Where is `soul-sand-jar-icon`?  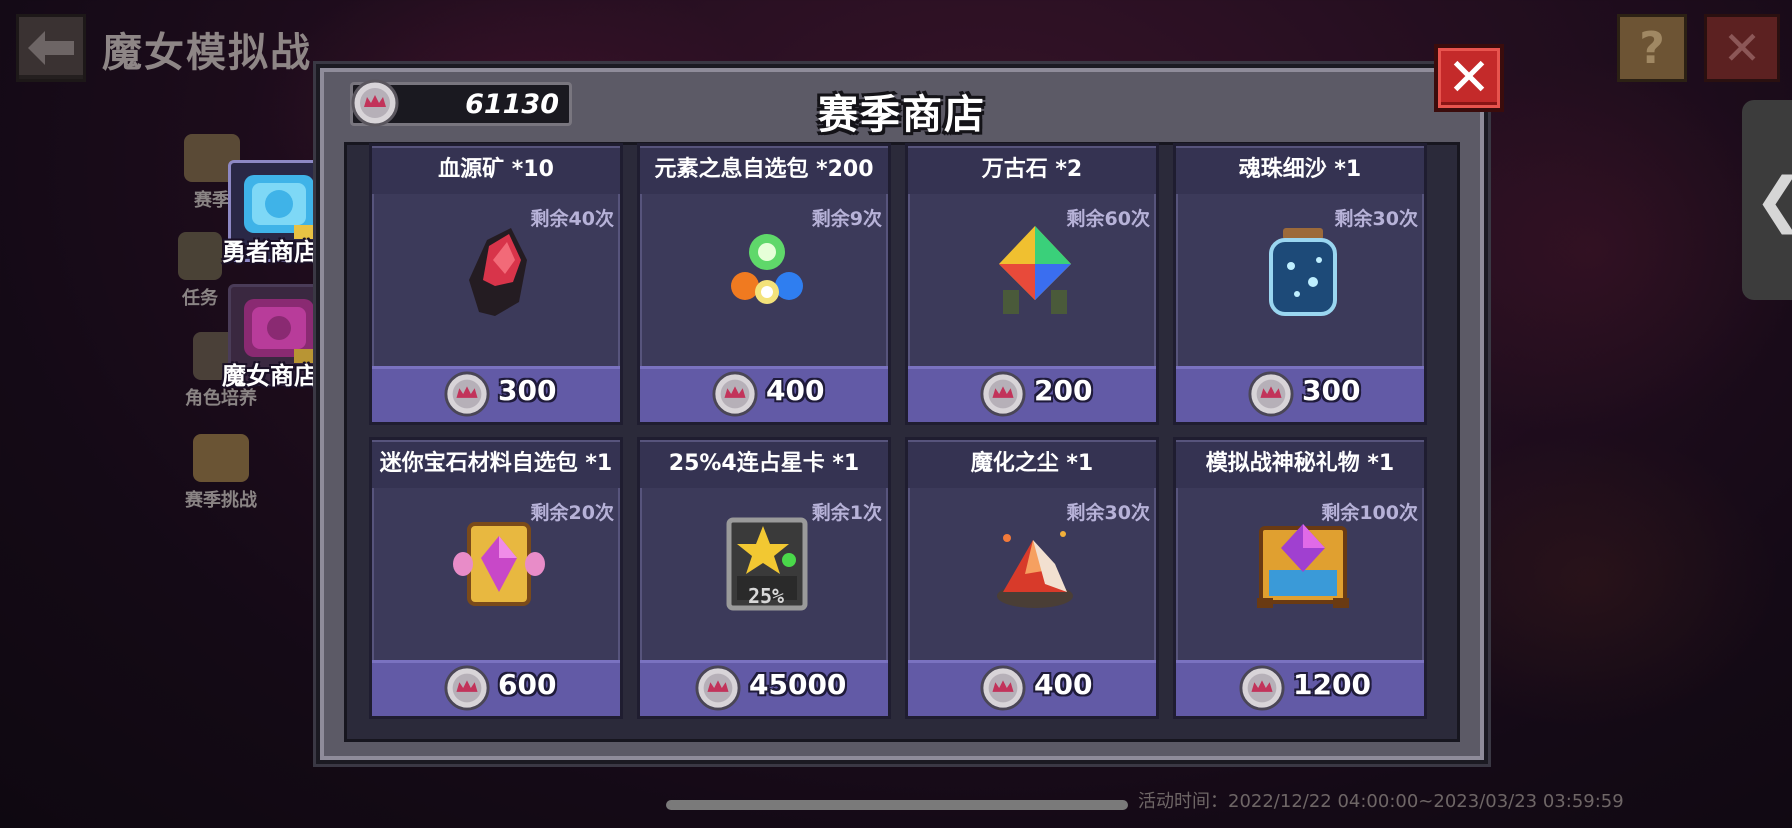
soul-sand-jar-icon is located at coordinates (1303, 272).